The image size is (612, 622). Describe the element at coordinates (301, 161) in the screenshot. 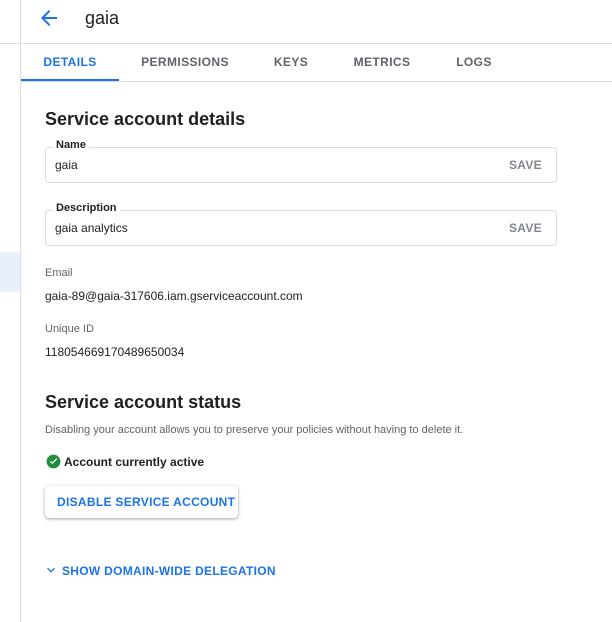

I see `name-field: Name gaia SAVE` at that location.